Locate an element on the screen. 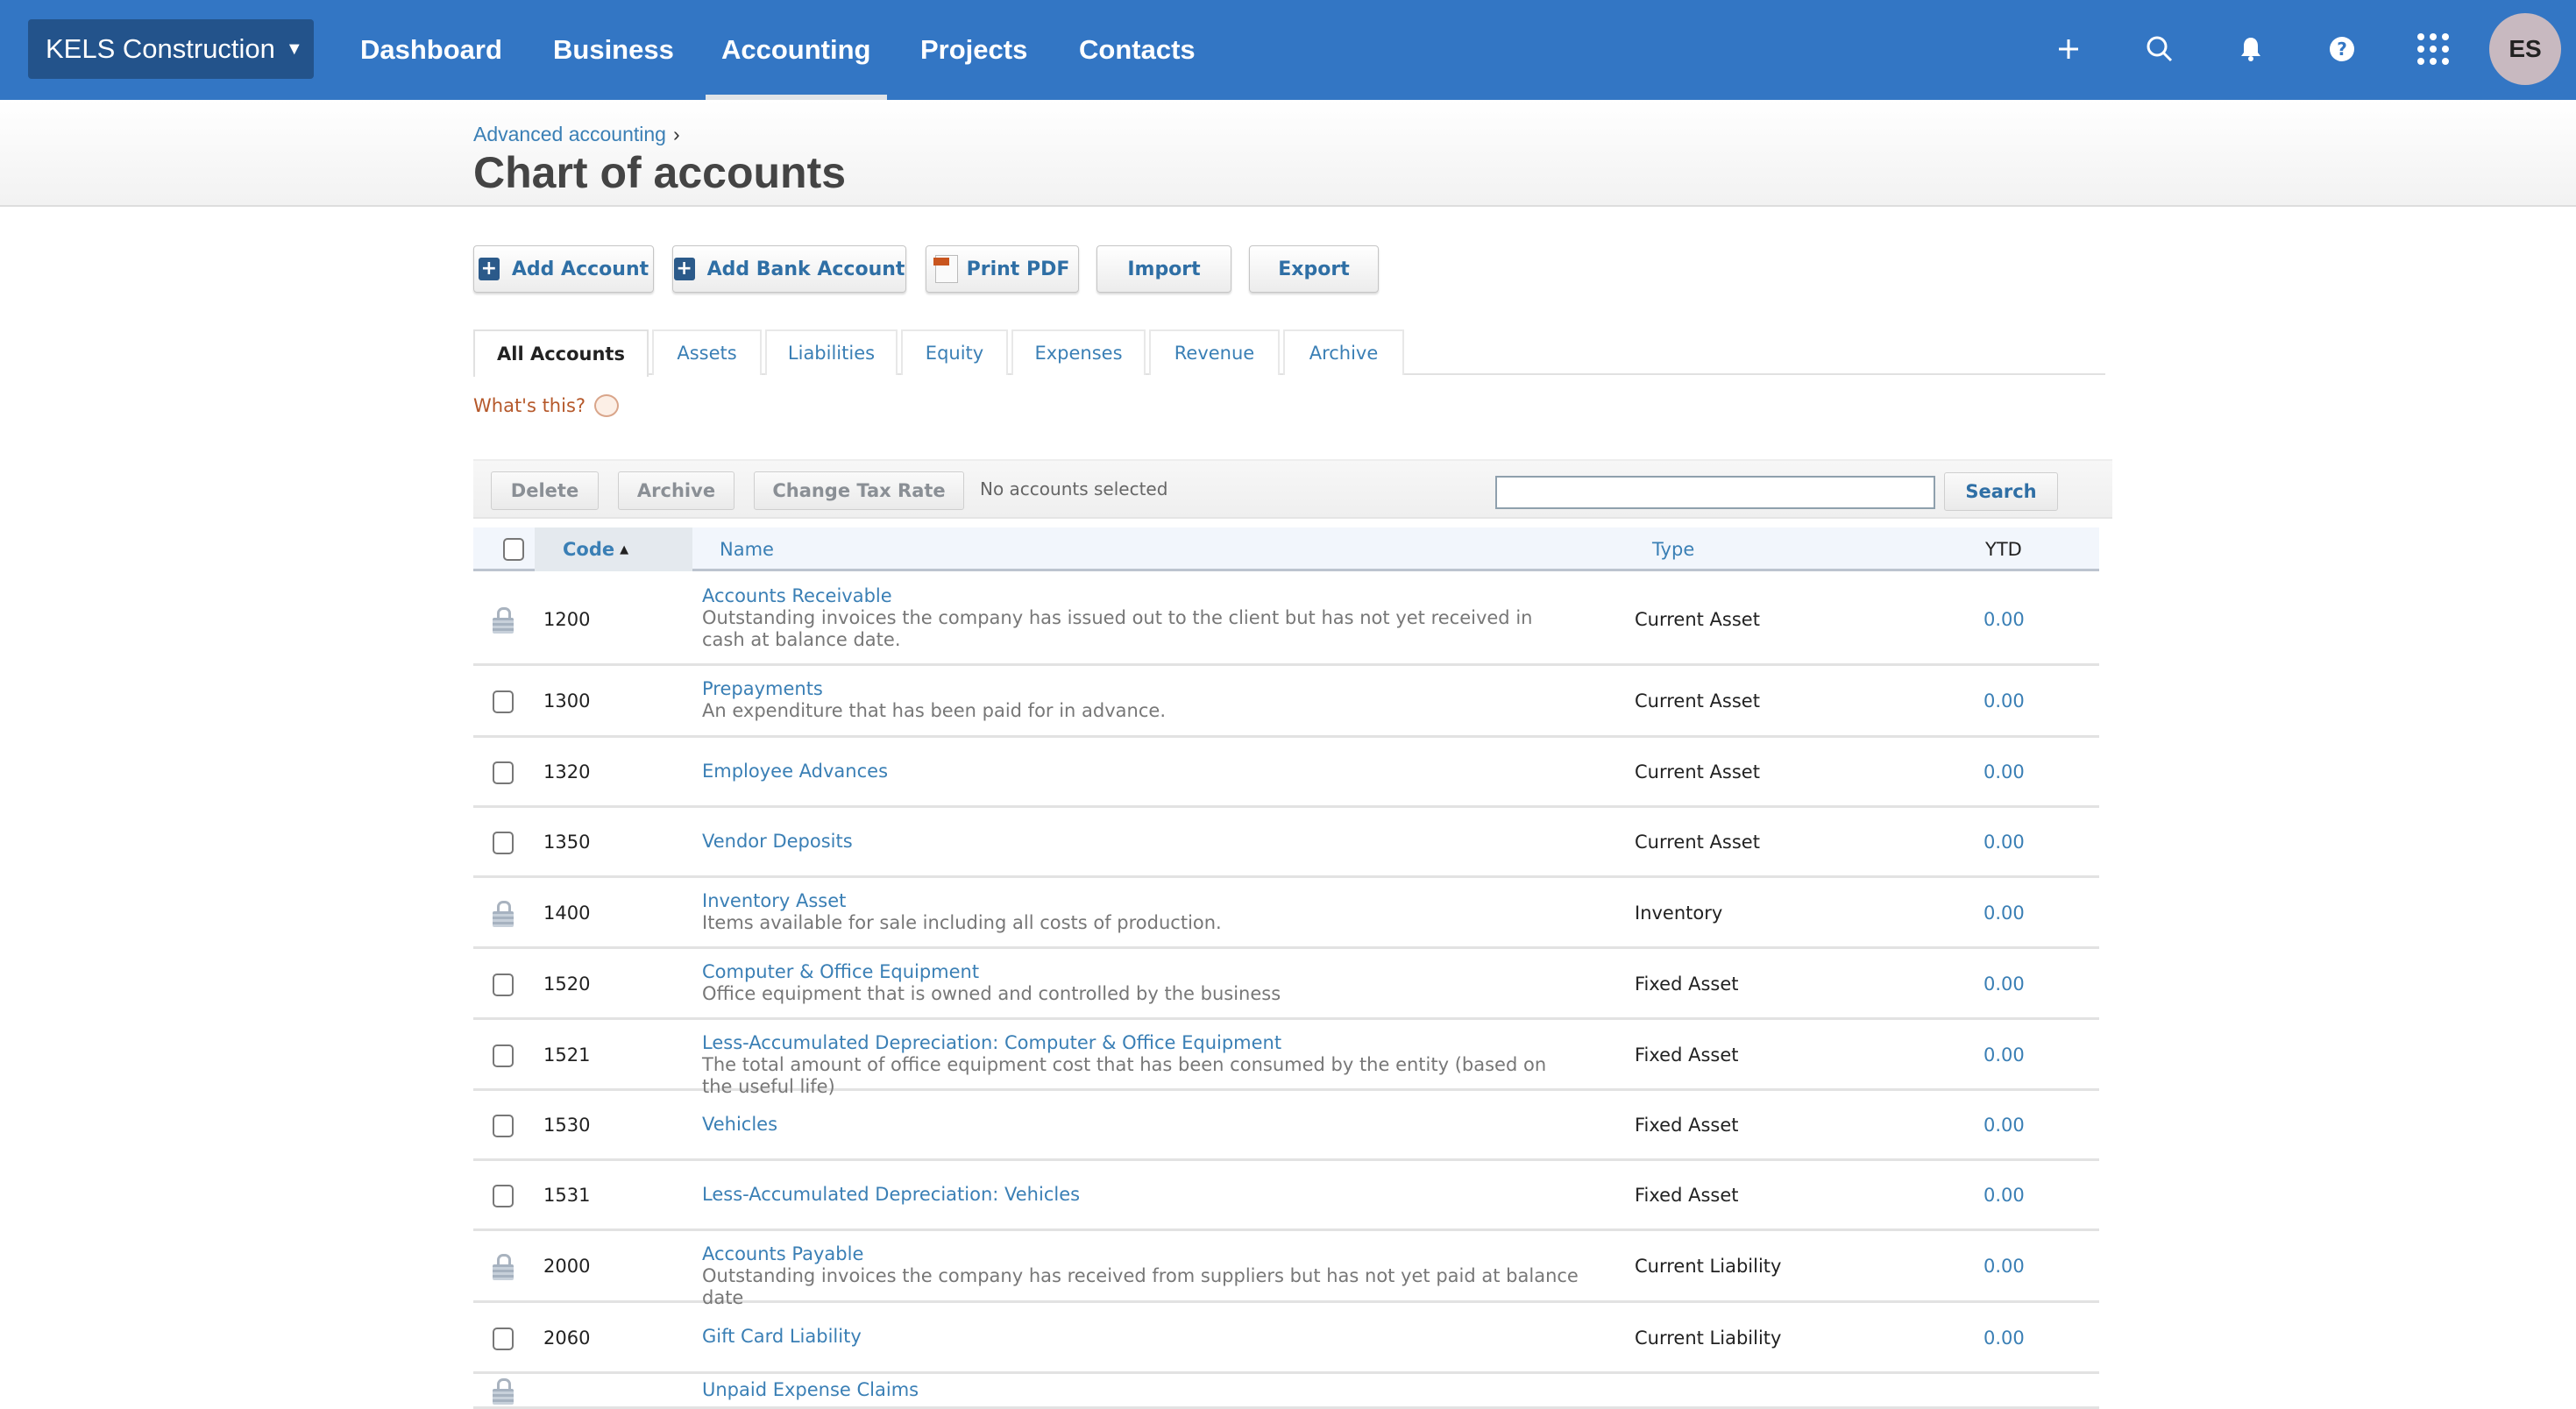 The width and height of the screenshot is (2576, 1409). account-name-link: Accounts Receivable is located at coordinates (1140, 596).